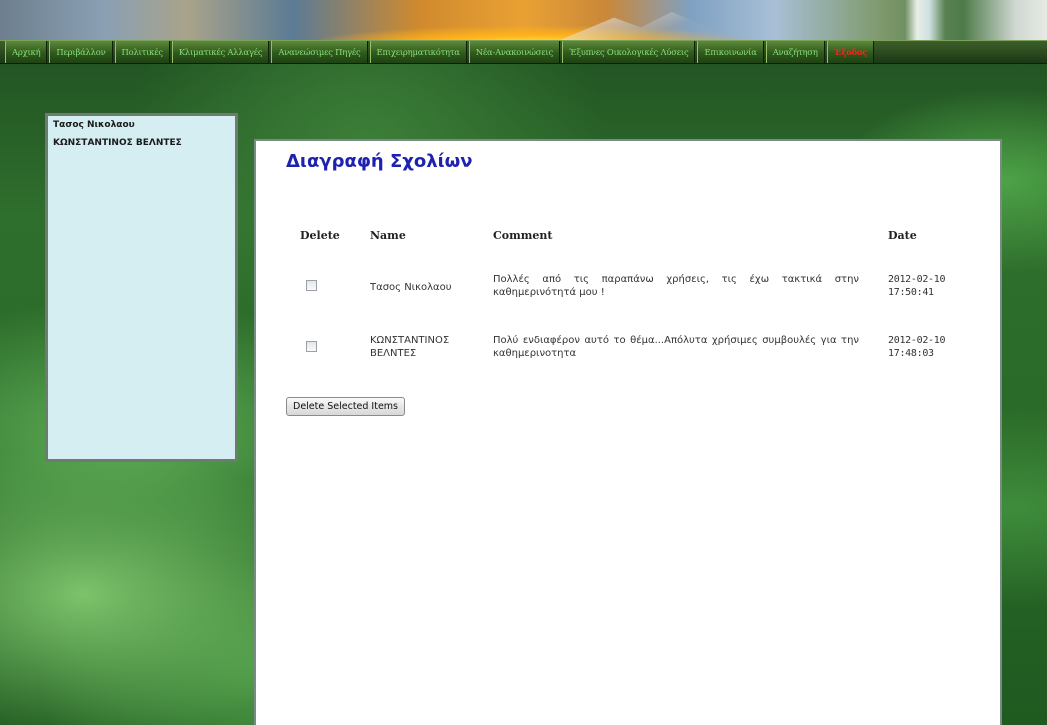 This screenshot has height=725, width=1047. What do you see at coordinates (933, 347) in the screenshot?
I see `row-date: 2012-02-10 17:48:03` at bounding box center [933, 347].